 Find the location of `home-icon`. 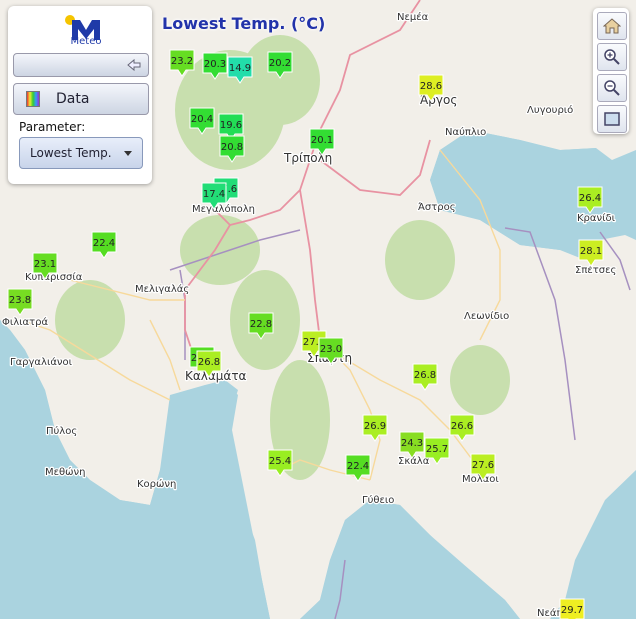

home-icon is located at coordinates (612, 26).